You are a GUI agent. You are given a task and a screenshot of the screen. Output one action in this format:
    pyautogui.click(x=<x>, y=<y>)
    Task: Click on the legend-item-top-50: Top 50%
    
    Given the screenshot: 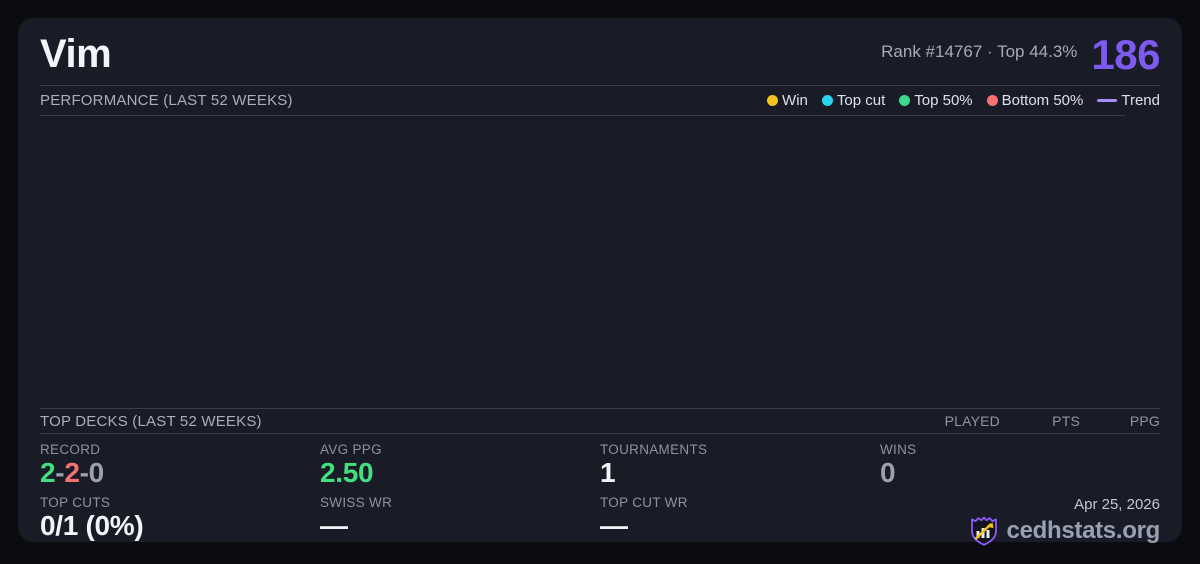 What is the action you would take?
    pyautogui.click(x=936, y=100)
    